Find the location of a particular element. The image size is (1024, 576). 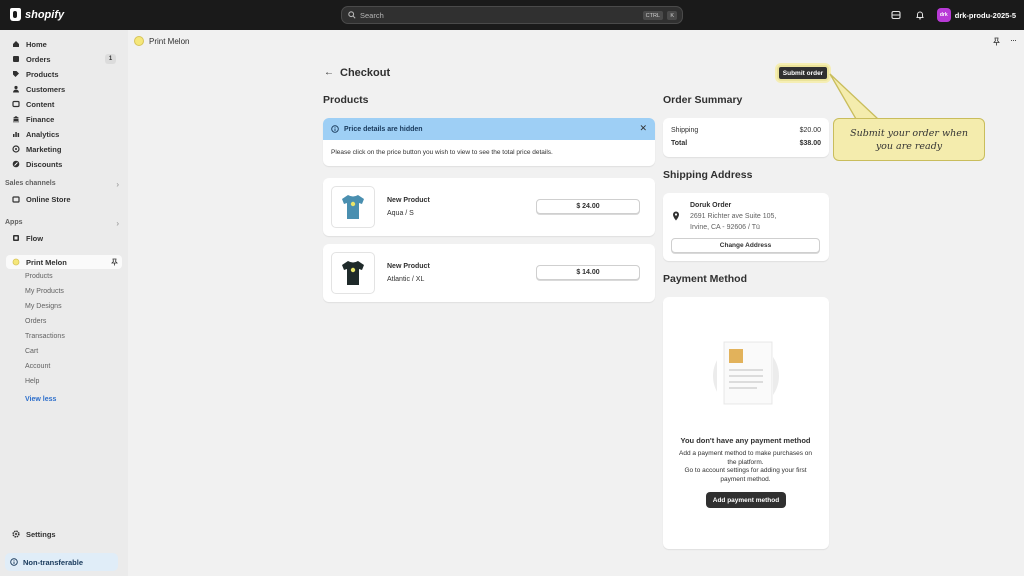

sidebar-item-marketing: Marketing is located at coordinates (64, 149).